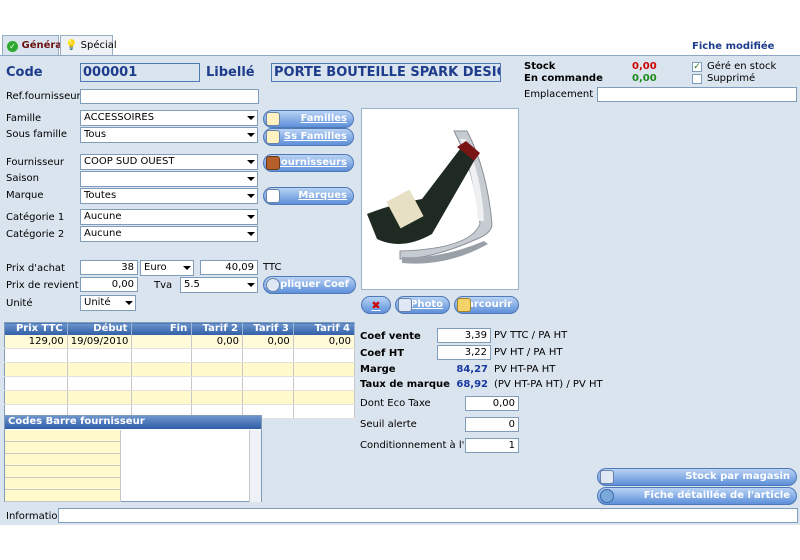  What do you see at coordinates (162, 341) in the screenshot?
I see `table-cell` at bounding box center [162, 341].